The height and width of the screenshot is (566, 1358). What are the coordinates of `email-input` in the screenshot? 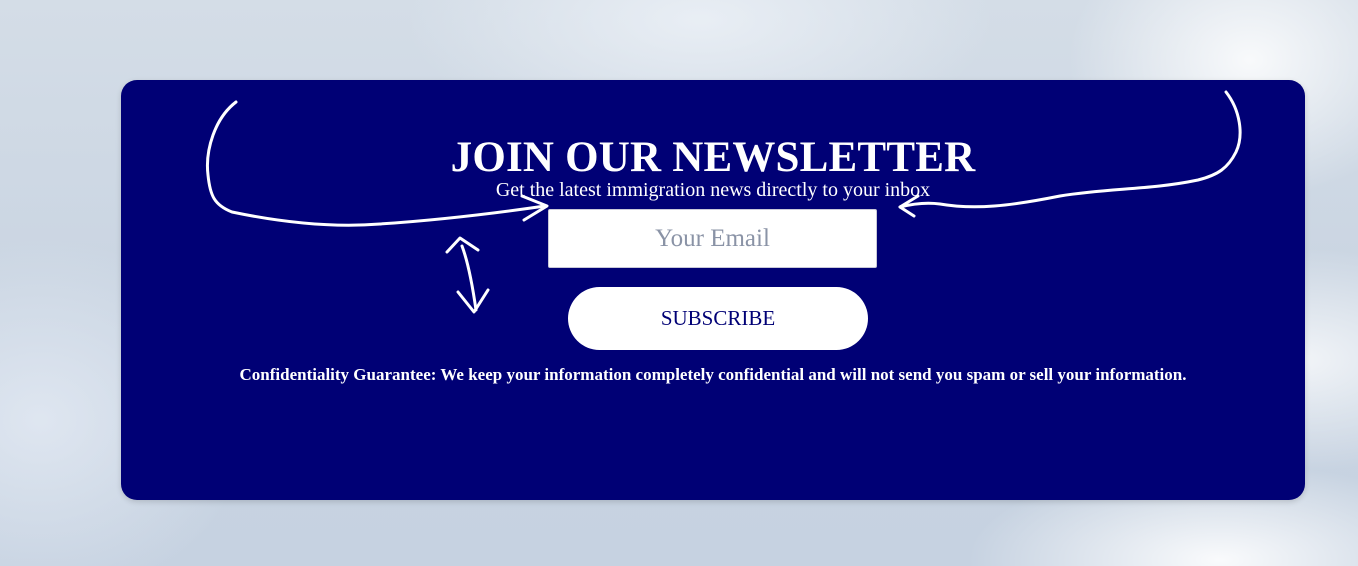 It's located at (712, 238).